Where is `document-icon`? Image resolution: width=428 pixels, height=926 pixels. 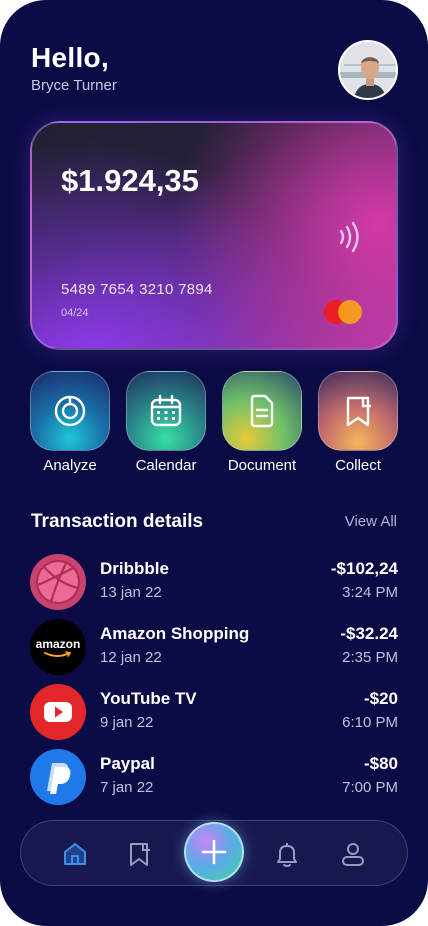 document-icon is located at coordinates (262, 411).